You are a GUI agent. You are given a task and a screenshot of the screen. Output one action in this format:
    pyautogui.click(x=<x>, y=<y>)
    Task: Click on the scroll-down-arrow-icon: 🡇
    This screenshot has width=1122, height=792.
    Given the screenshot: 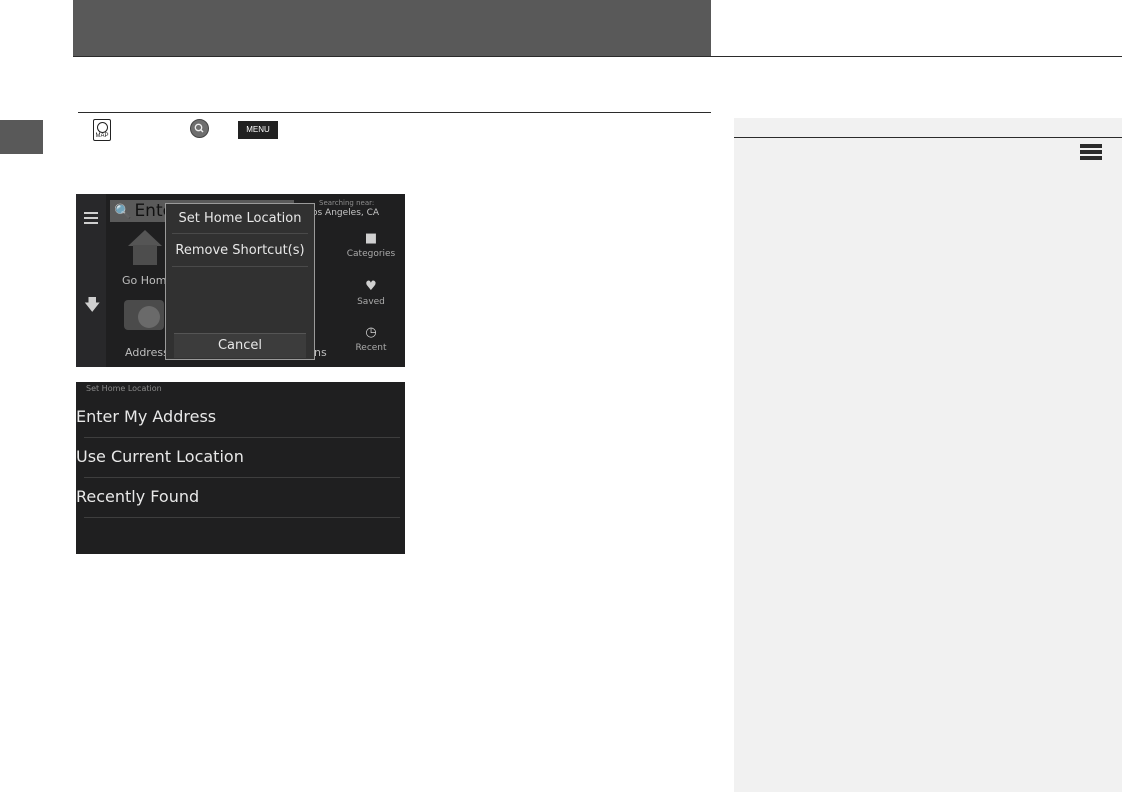 What is the action you would take?
    pyautogui.click(x=92, y=307)
    